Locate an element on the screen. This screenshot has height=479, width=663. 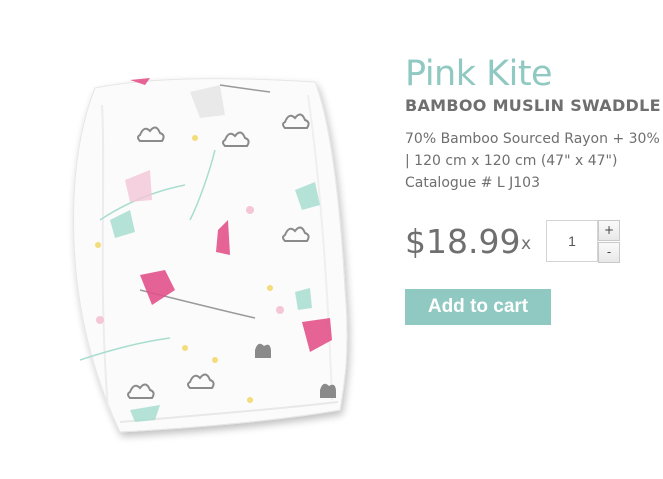
quantity-increment-button: + is located at coordinates (609, 230).